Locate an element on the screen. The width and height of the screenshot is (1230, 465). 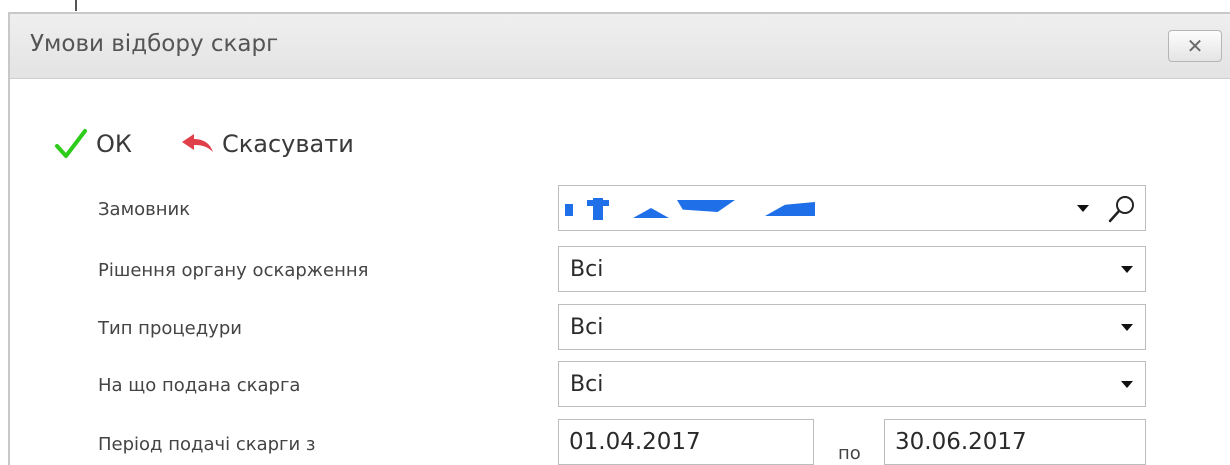
redacted-value is located at coordinates (700, 209).